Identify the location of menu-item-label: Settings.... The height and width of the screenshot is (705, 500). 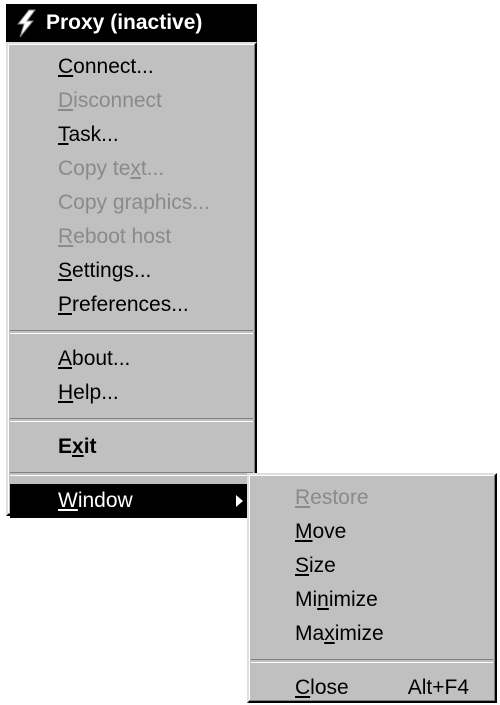
(105, 270).